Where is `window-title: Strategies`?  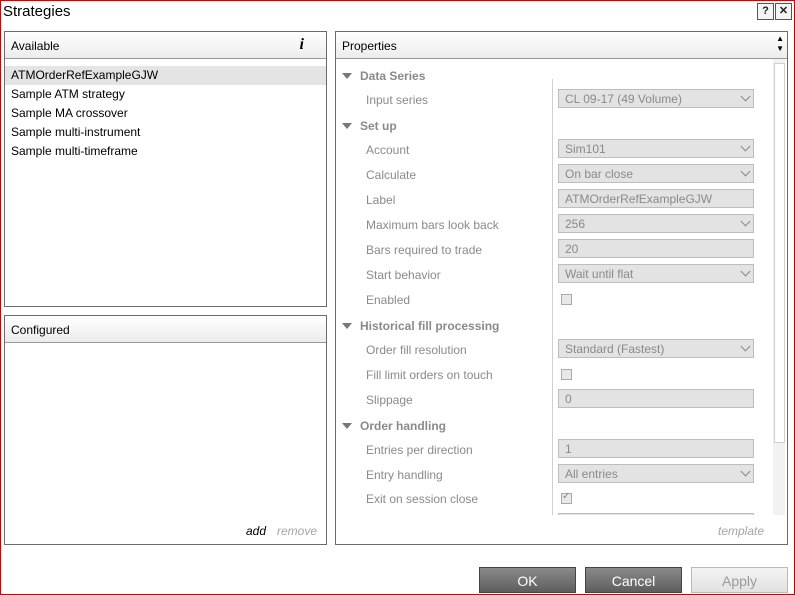
window-title: Strategies is located at coordinates (37, 11).